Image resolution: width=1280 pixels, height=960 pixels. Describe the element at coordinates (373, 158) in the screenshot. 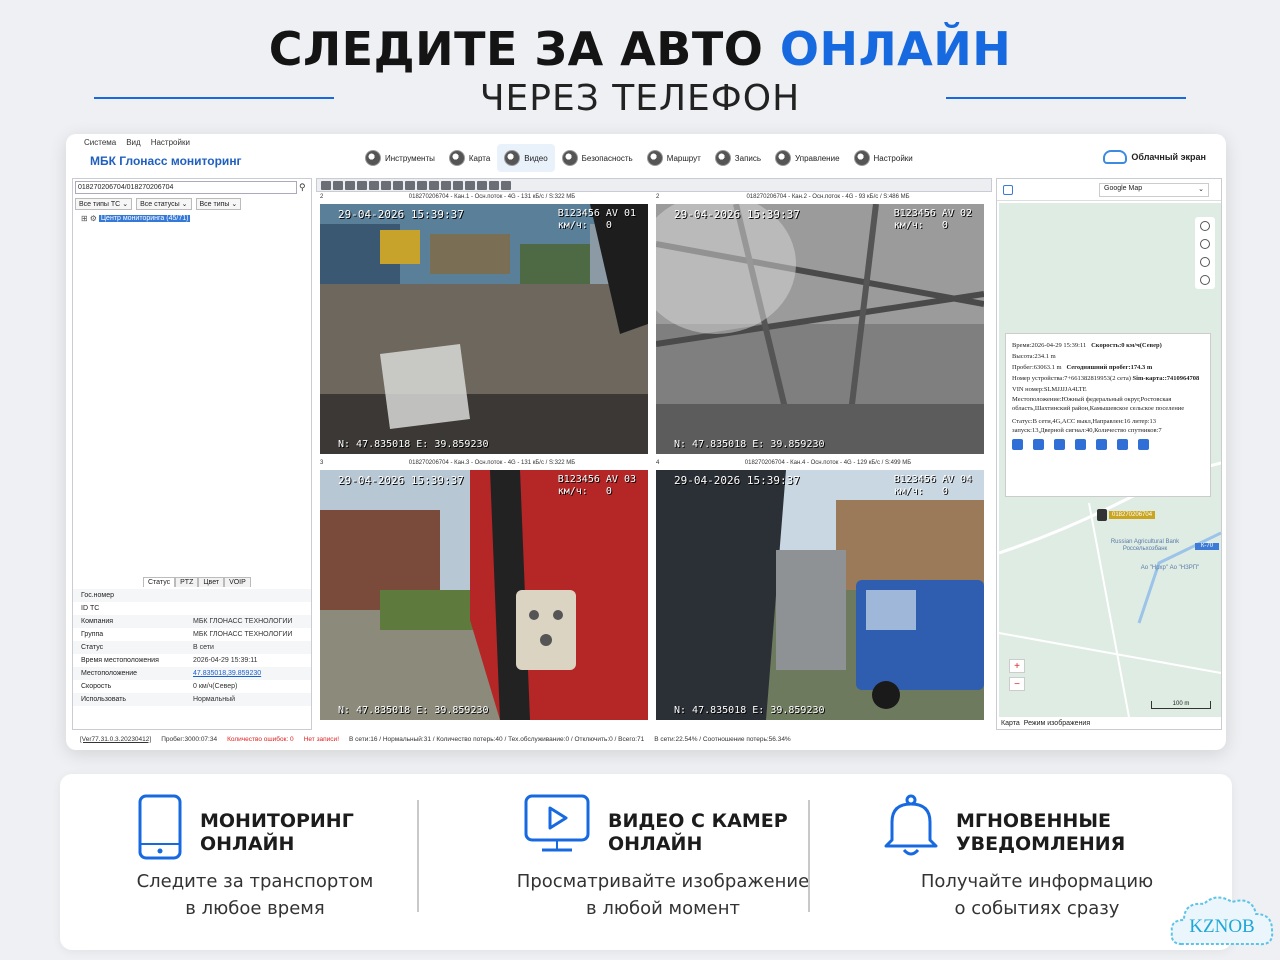

I see `tools-icon` at that location.